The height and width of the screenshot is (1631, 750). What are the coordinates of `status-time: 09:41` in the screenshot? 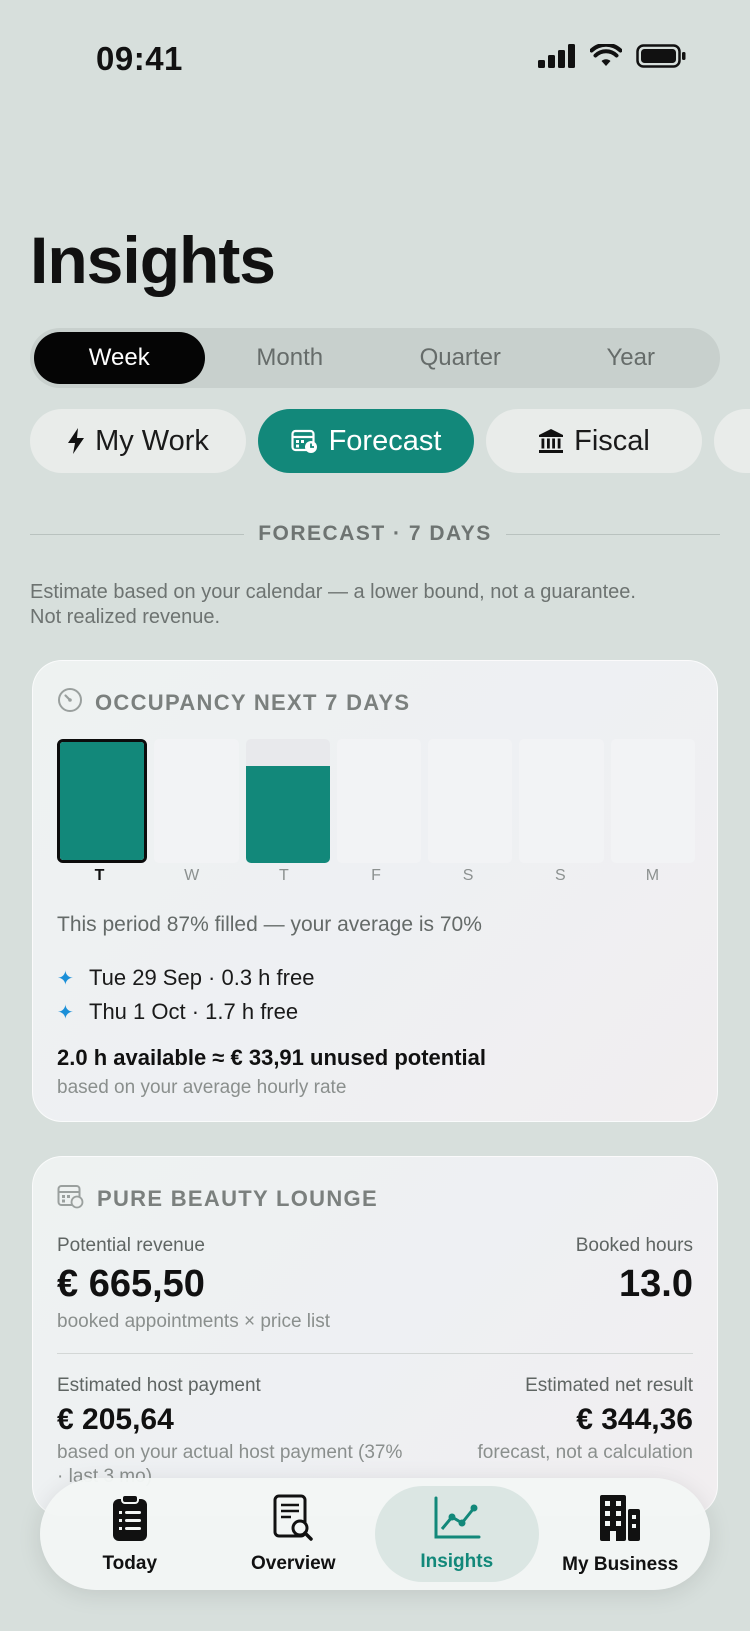 It's located at (139, 58).